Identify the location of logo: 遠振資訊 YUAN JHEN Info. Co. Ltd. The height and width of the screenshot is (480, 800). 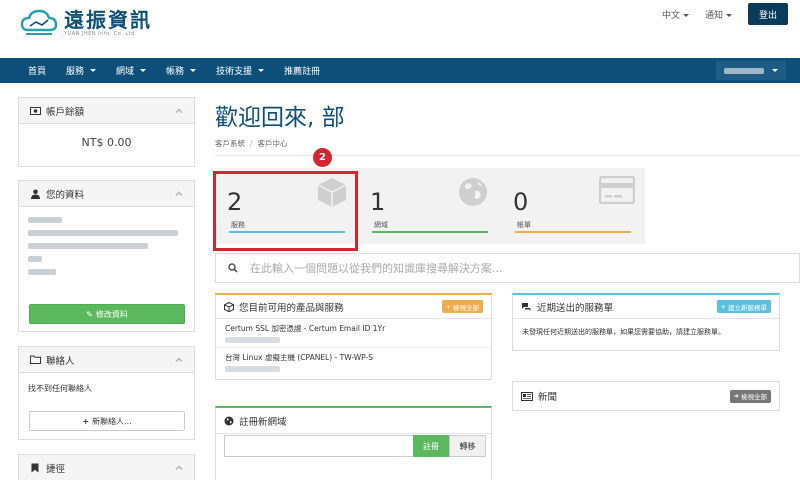
(86, 23).